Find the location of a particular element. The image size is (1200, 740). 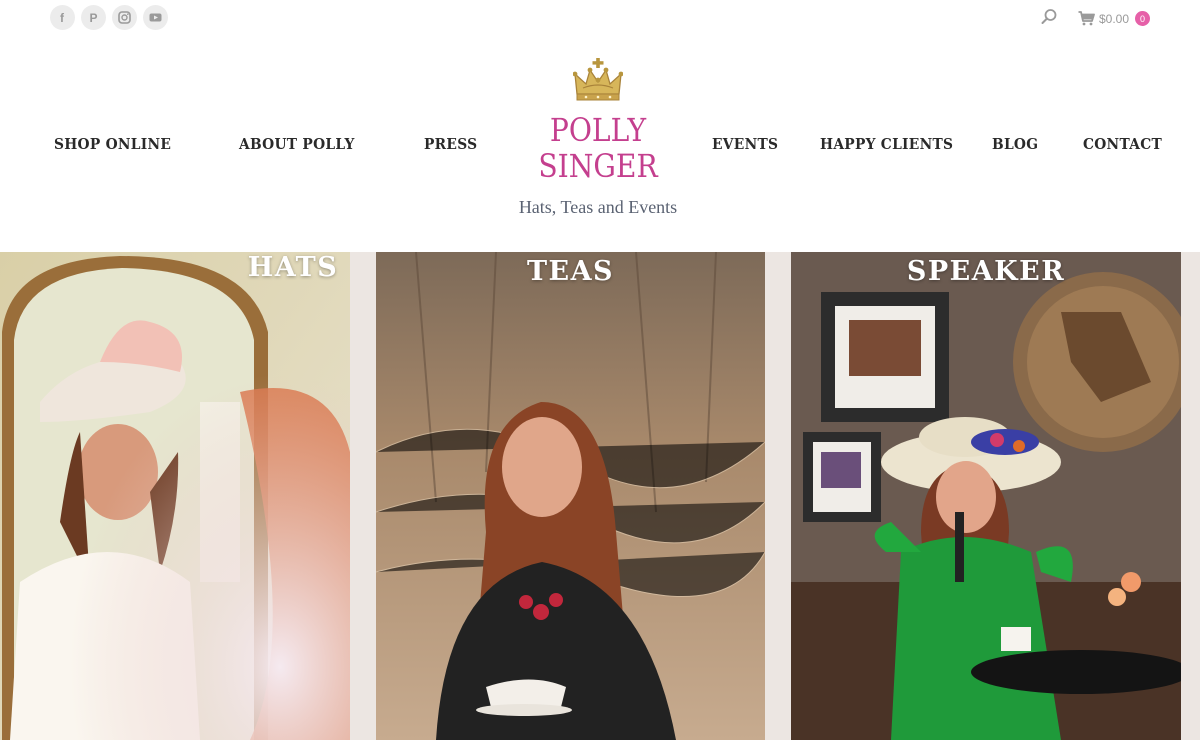

cart-icon is located at coordinates (1086, 18).